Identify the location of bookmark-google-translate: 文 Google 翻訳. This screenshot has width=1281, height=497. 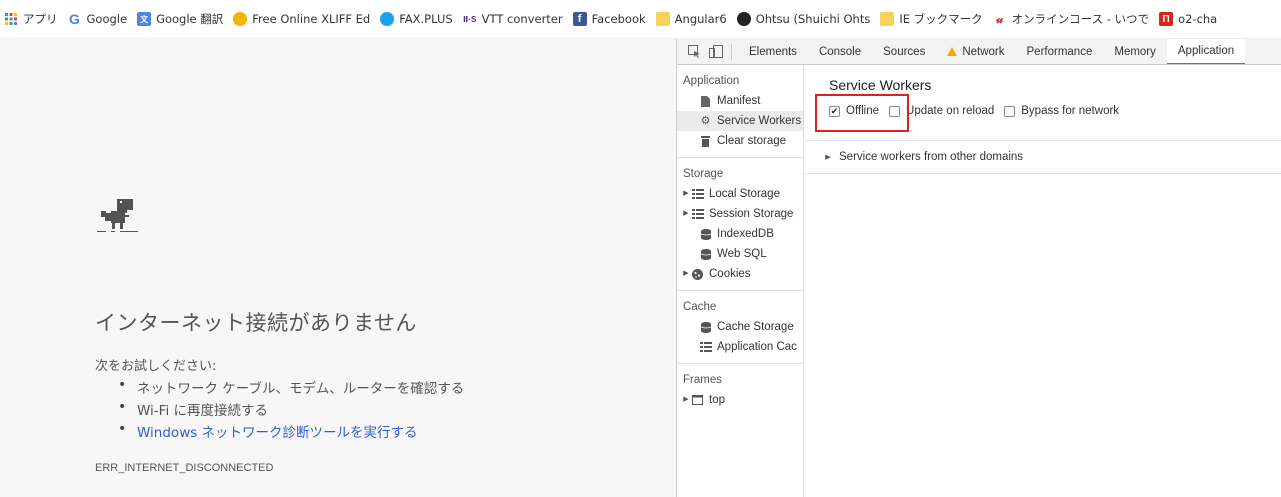
(180, 19).